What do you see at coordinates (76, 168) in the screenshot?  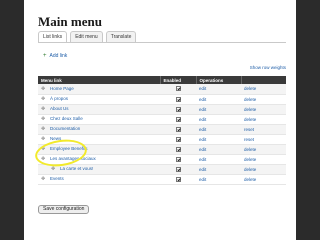 I see `menu-link-title: La carte et vous!` at bounding box center [76, 168].